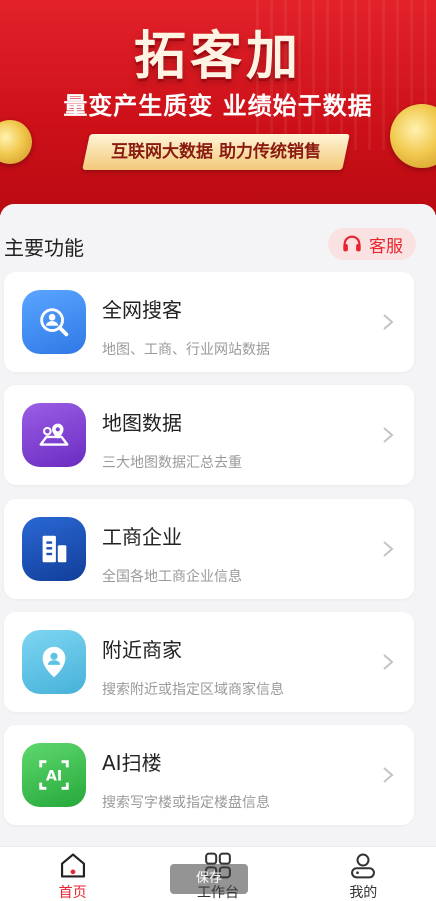  Describe the element at coordinates (186, 350) in the screenshot. I see `card-description: 地图、工商、行业网站数据` at that location.